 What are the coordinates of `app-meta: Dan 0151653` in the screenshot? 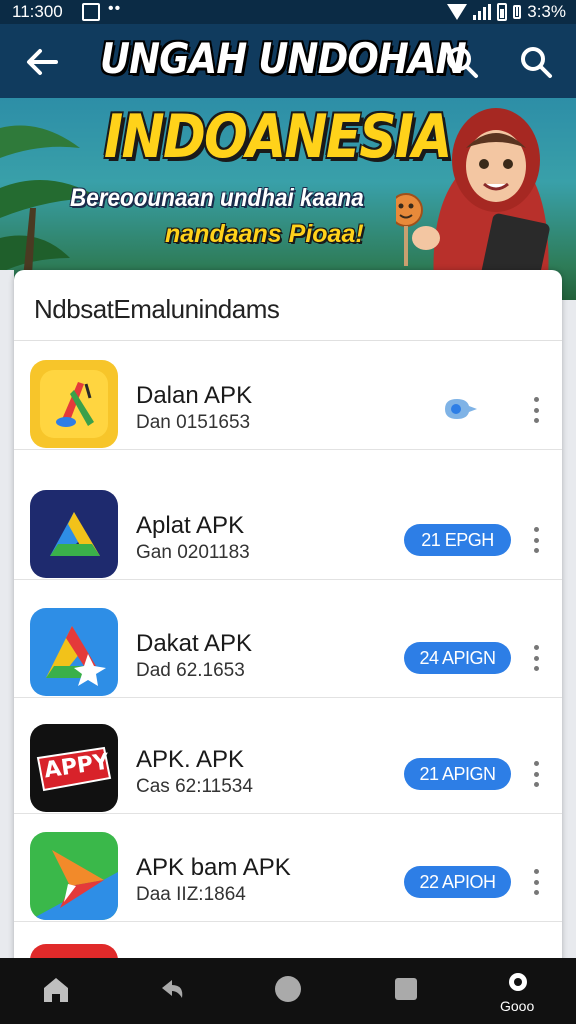 It's located at (193, 422).